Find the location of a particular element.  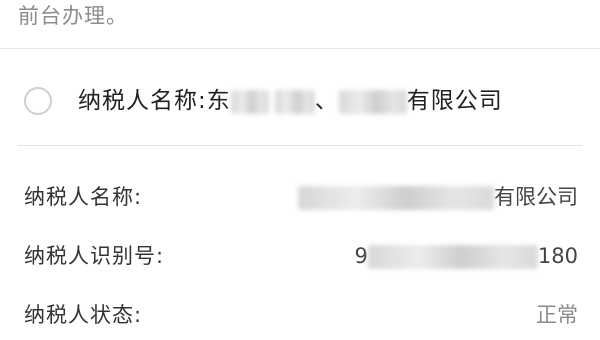

taxpayer-name-value: 有限公司 is located at coordinates (438, 197).